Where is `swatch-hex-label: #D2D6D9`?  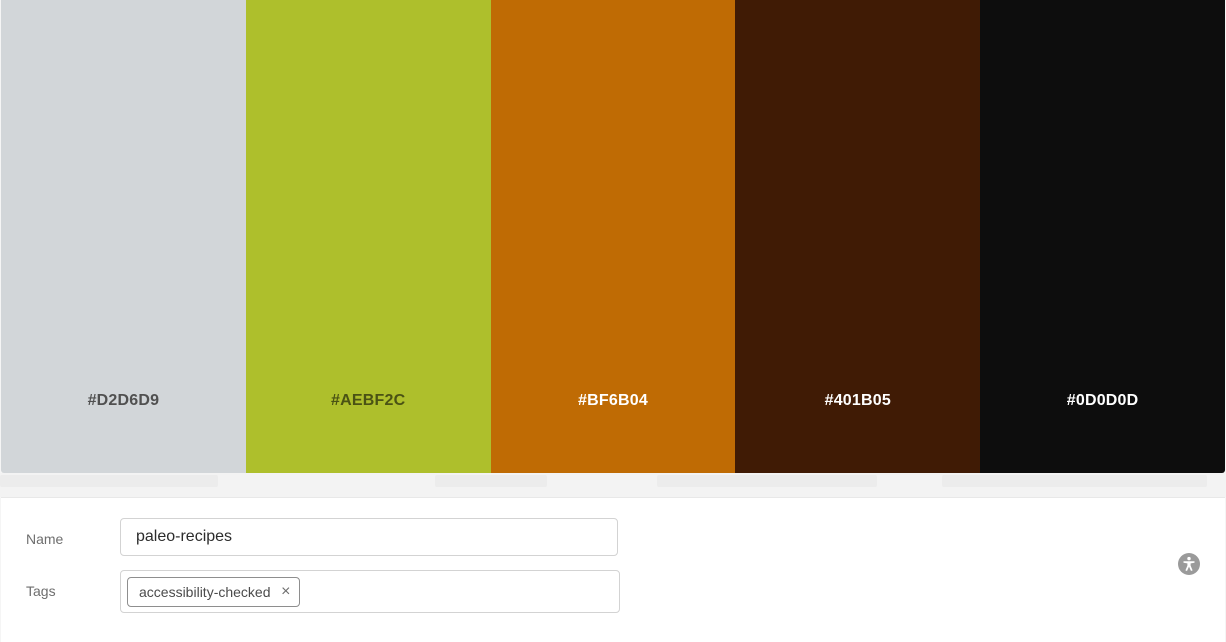 swatch-hex-label: #D2D6D9 is located at coordinates (123, 400).